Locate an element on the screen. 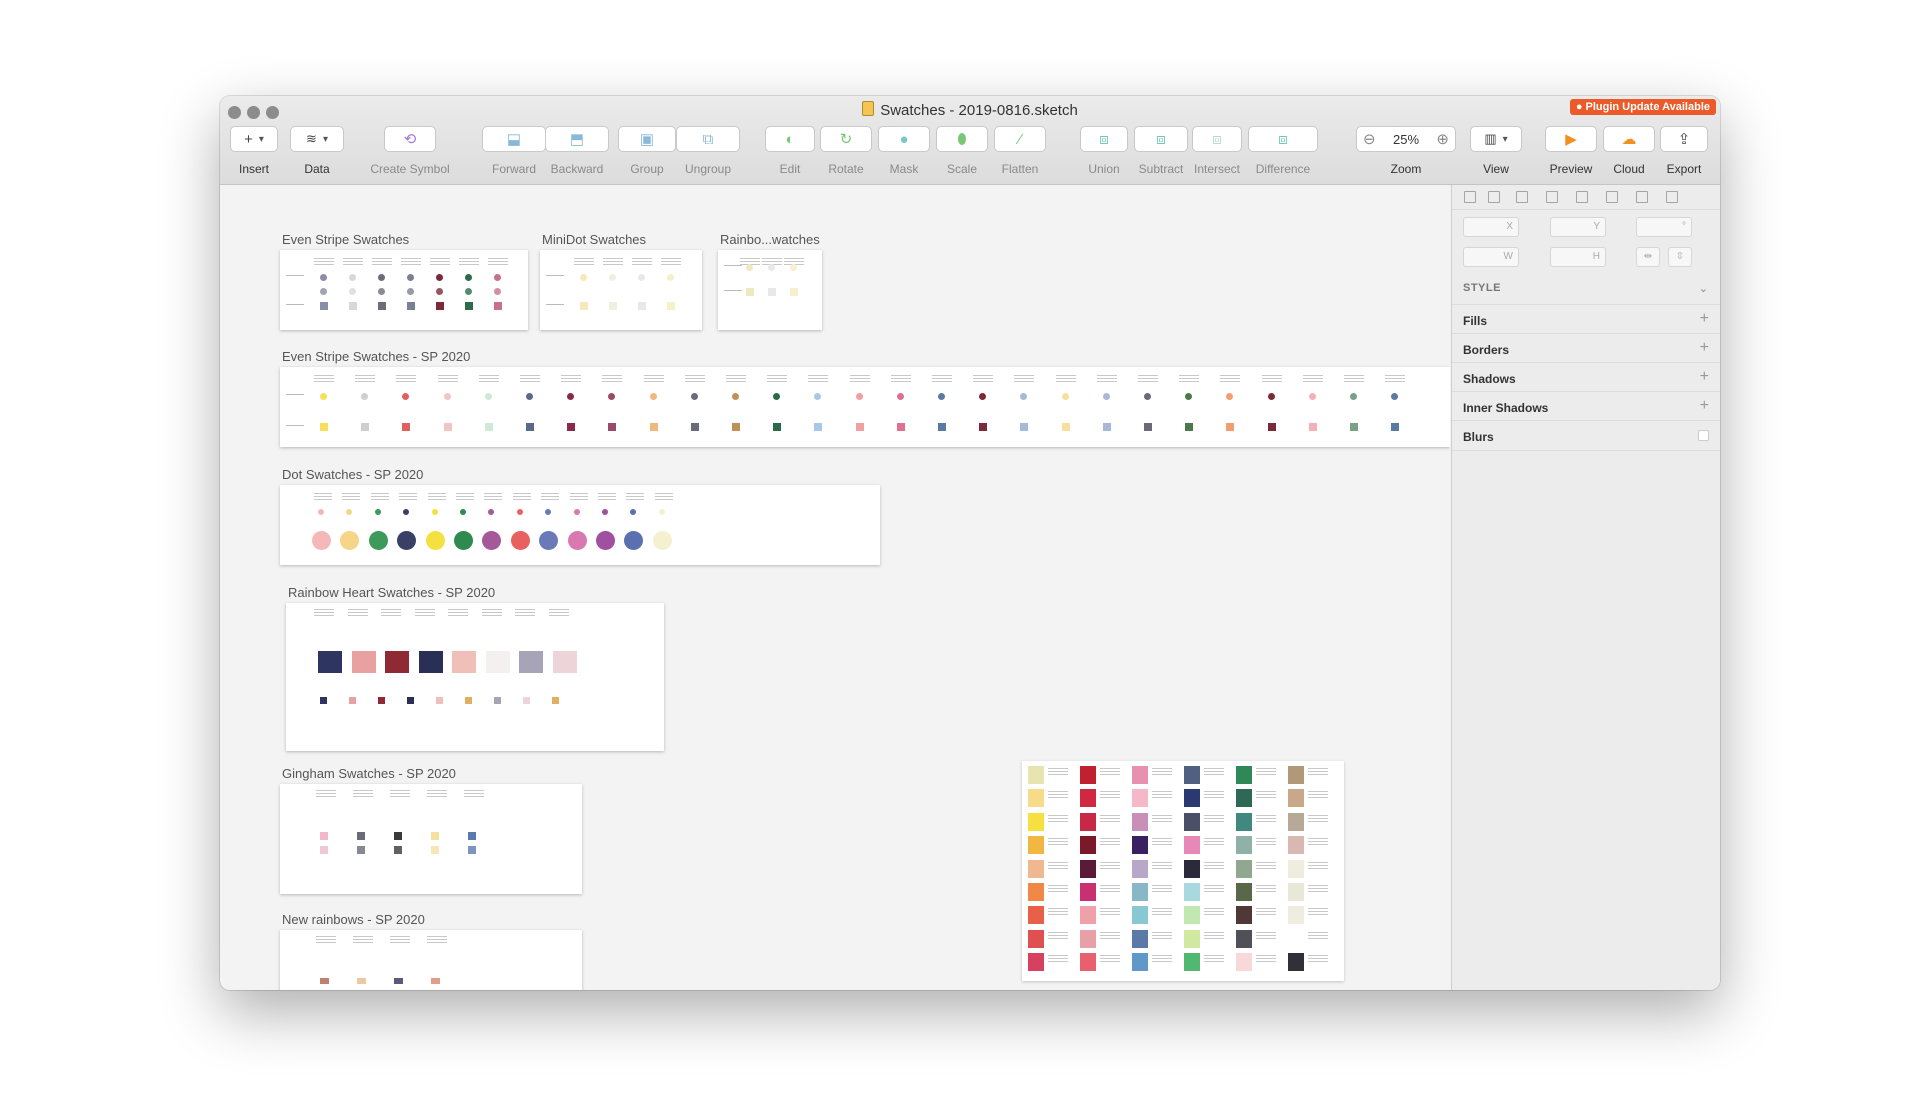 Image resolution: width=1920 pixels, height=1114 pixels. artboard-title-minidot: MiniDot Swatches is located at coordinates (594, 239).